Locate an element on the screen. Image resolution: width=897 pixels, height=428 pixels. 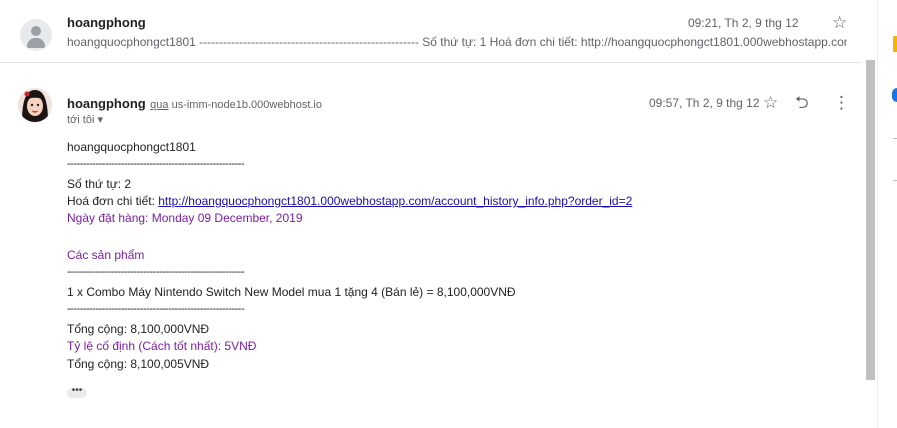
via-link: qua is located at coordinates (159, 105).